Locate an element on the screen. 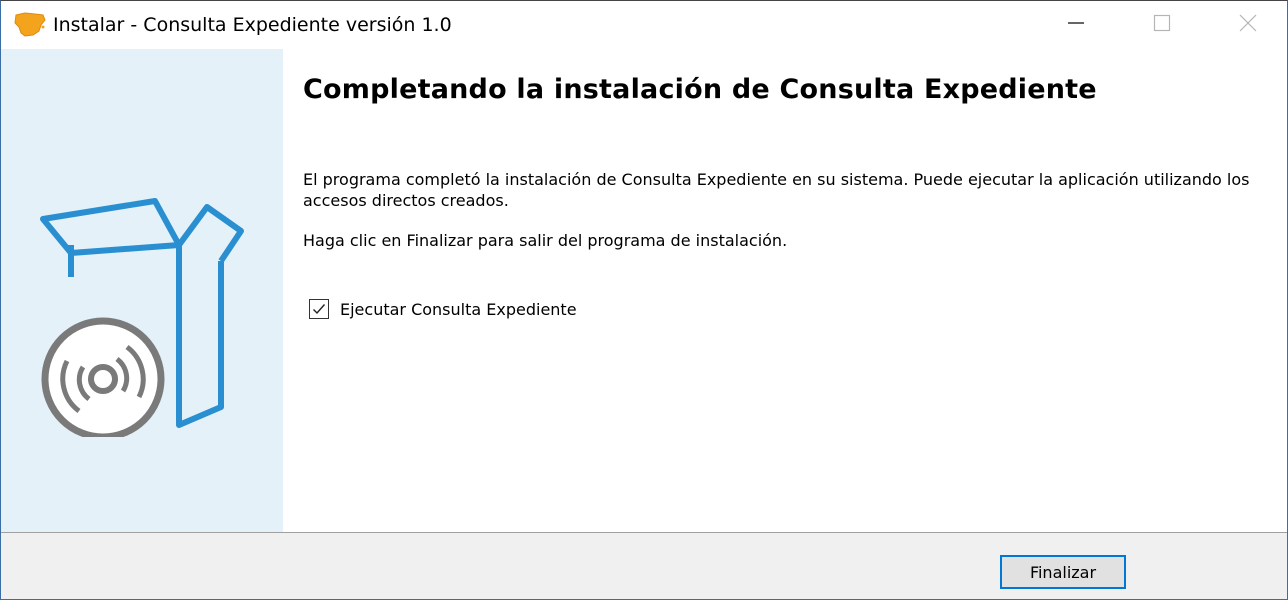  close-button is located at coordinates (1246, 25).